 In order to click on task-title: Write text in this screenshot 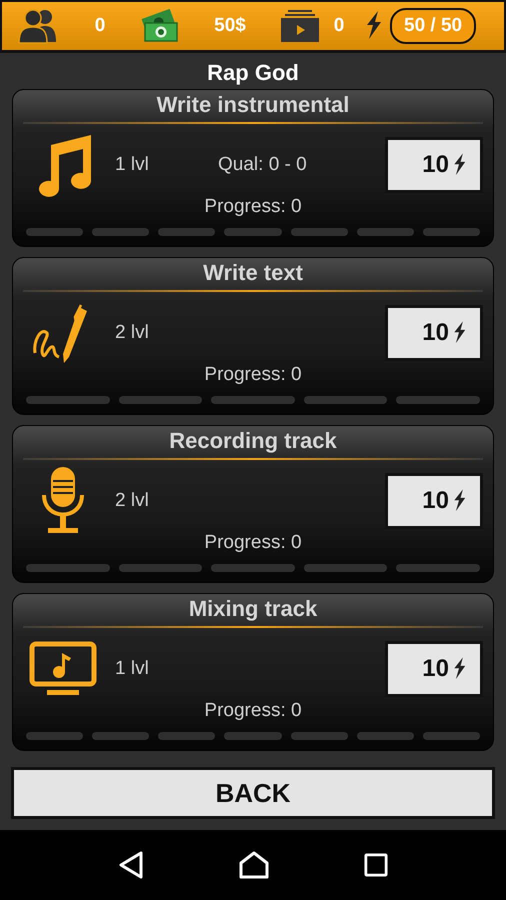, I will do `click(253, 273)`.